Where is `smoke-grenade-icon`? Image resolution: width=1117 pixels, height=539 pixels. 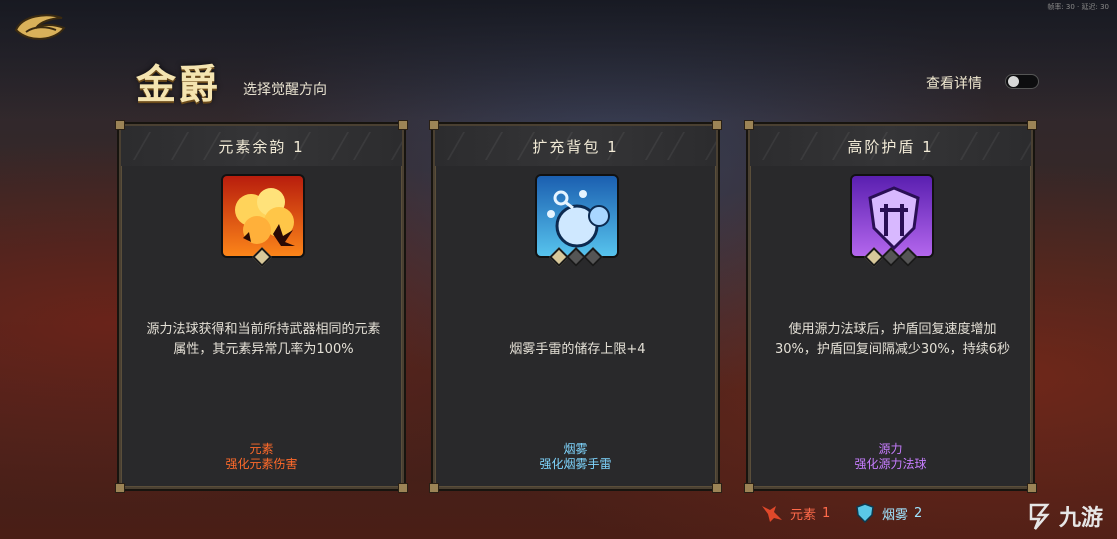
smoke-grenade-icon is located at coordinates (577, 216).